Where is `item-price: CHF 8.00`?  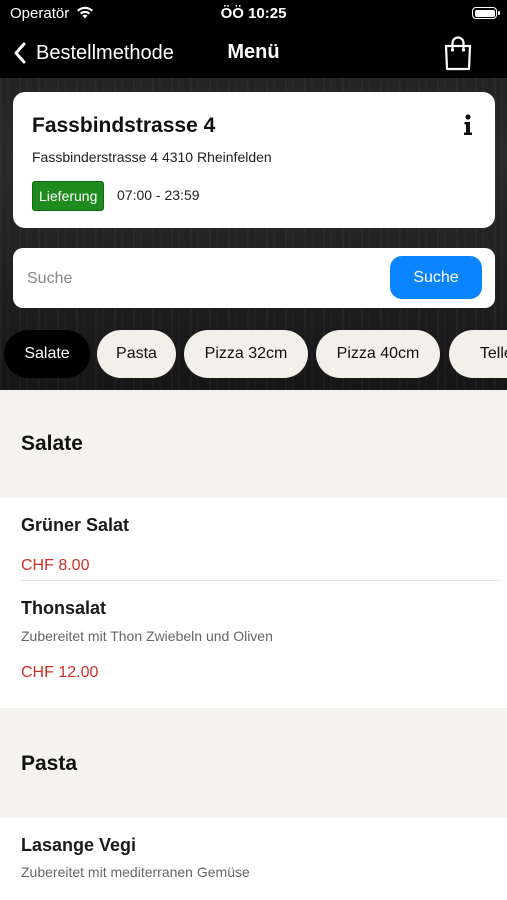 item-price: CHF 8.00 is located at coordinates (55, 565).